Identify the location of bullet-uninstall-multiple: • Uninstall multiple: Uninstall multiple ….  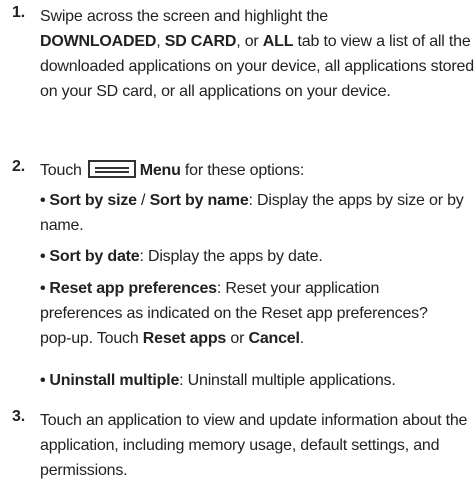
(255, 380).